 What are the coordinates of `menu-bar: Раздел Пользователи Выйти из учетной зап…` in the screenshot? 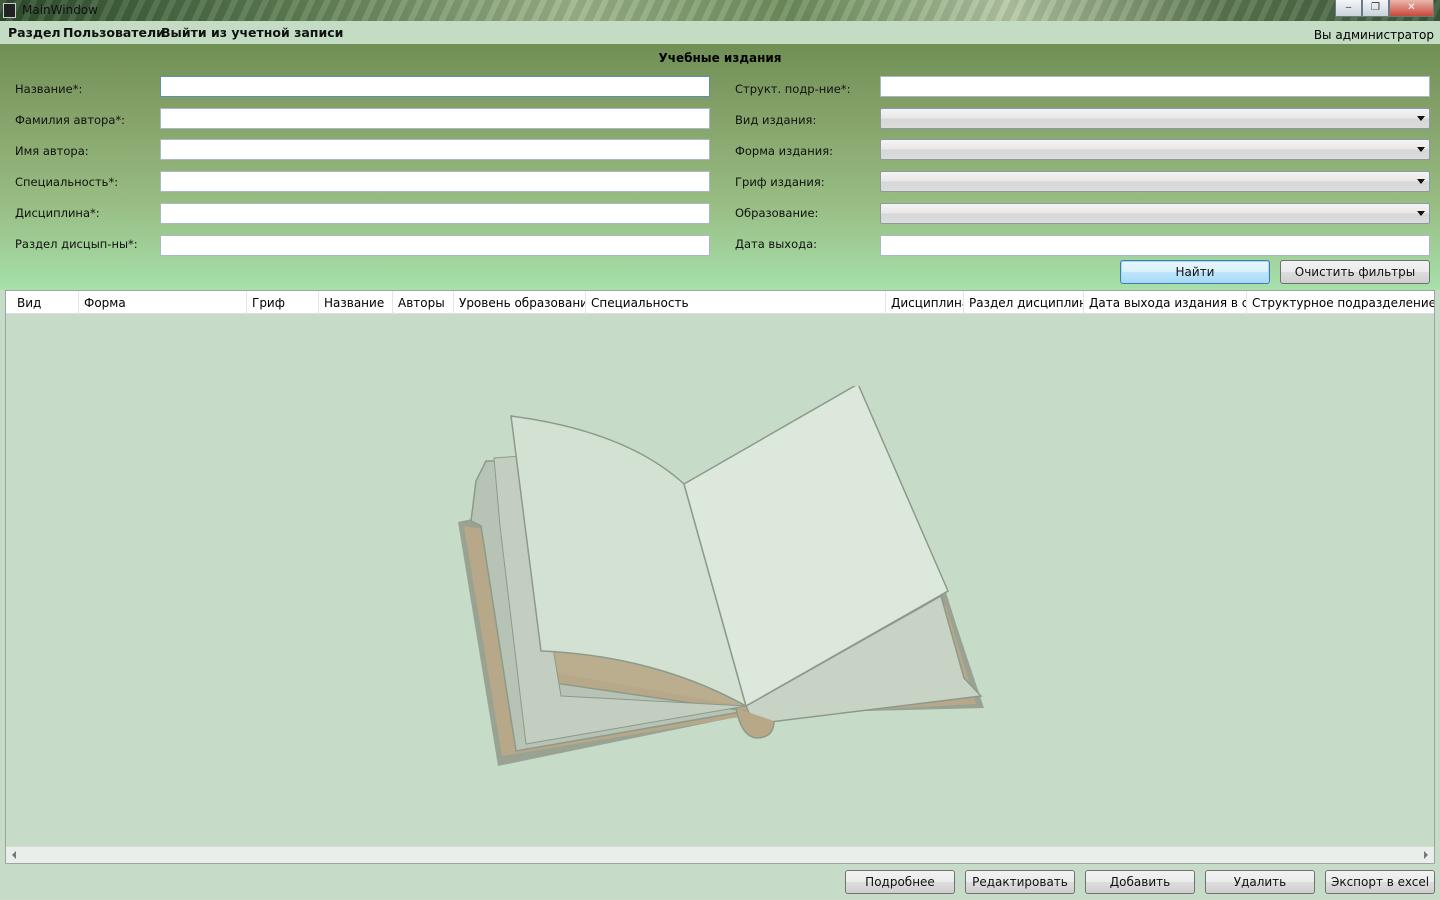 It's located at (720, 32).